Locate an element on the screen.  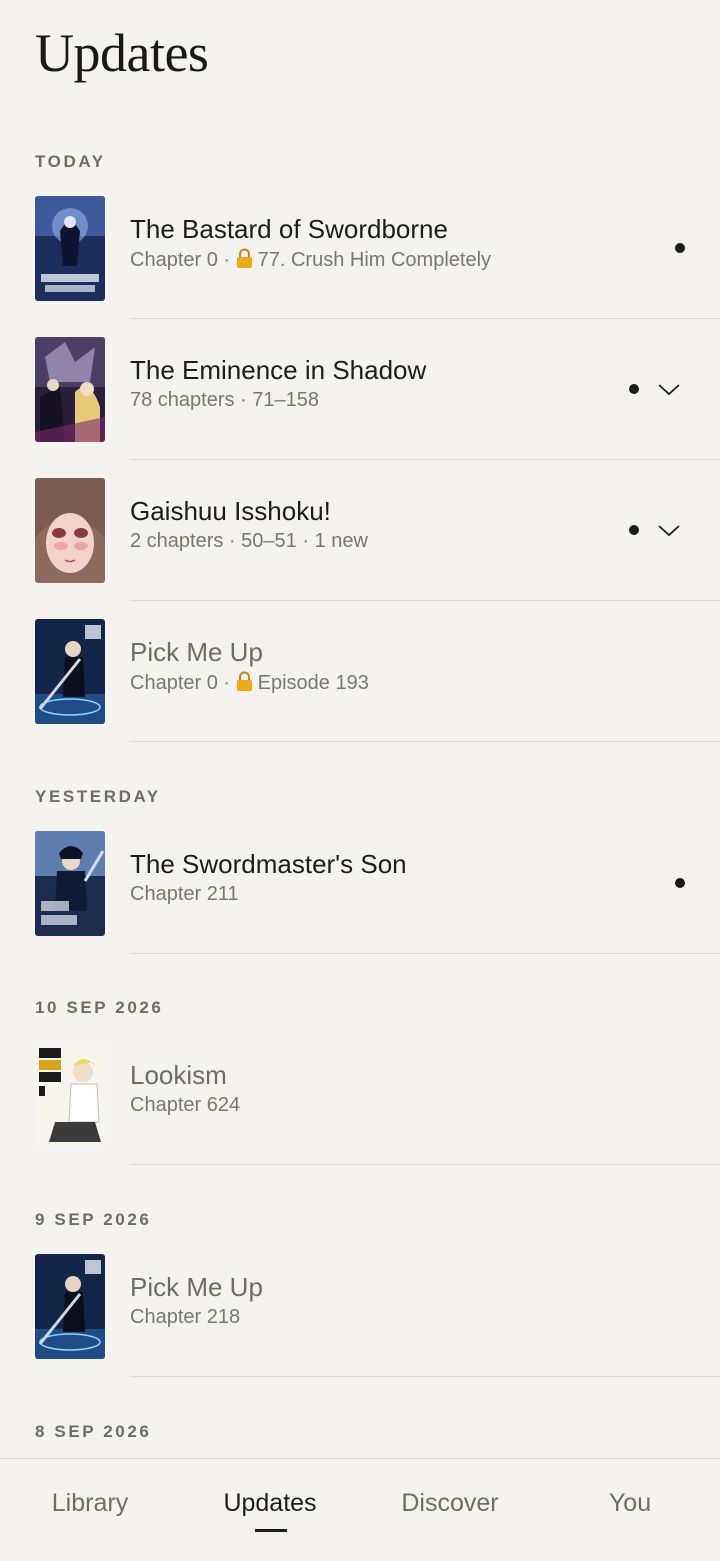
chapter-info: Chapter 211 is located at coordinates (184, 894).